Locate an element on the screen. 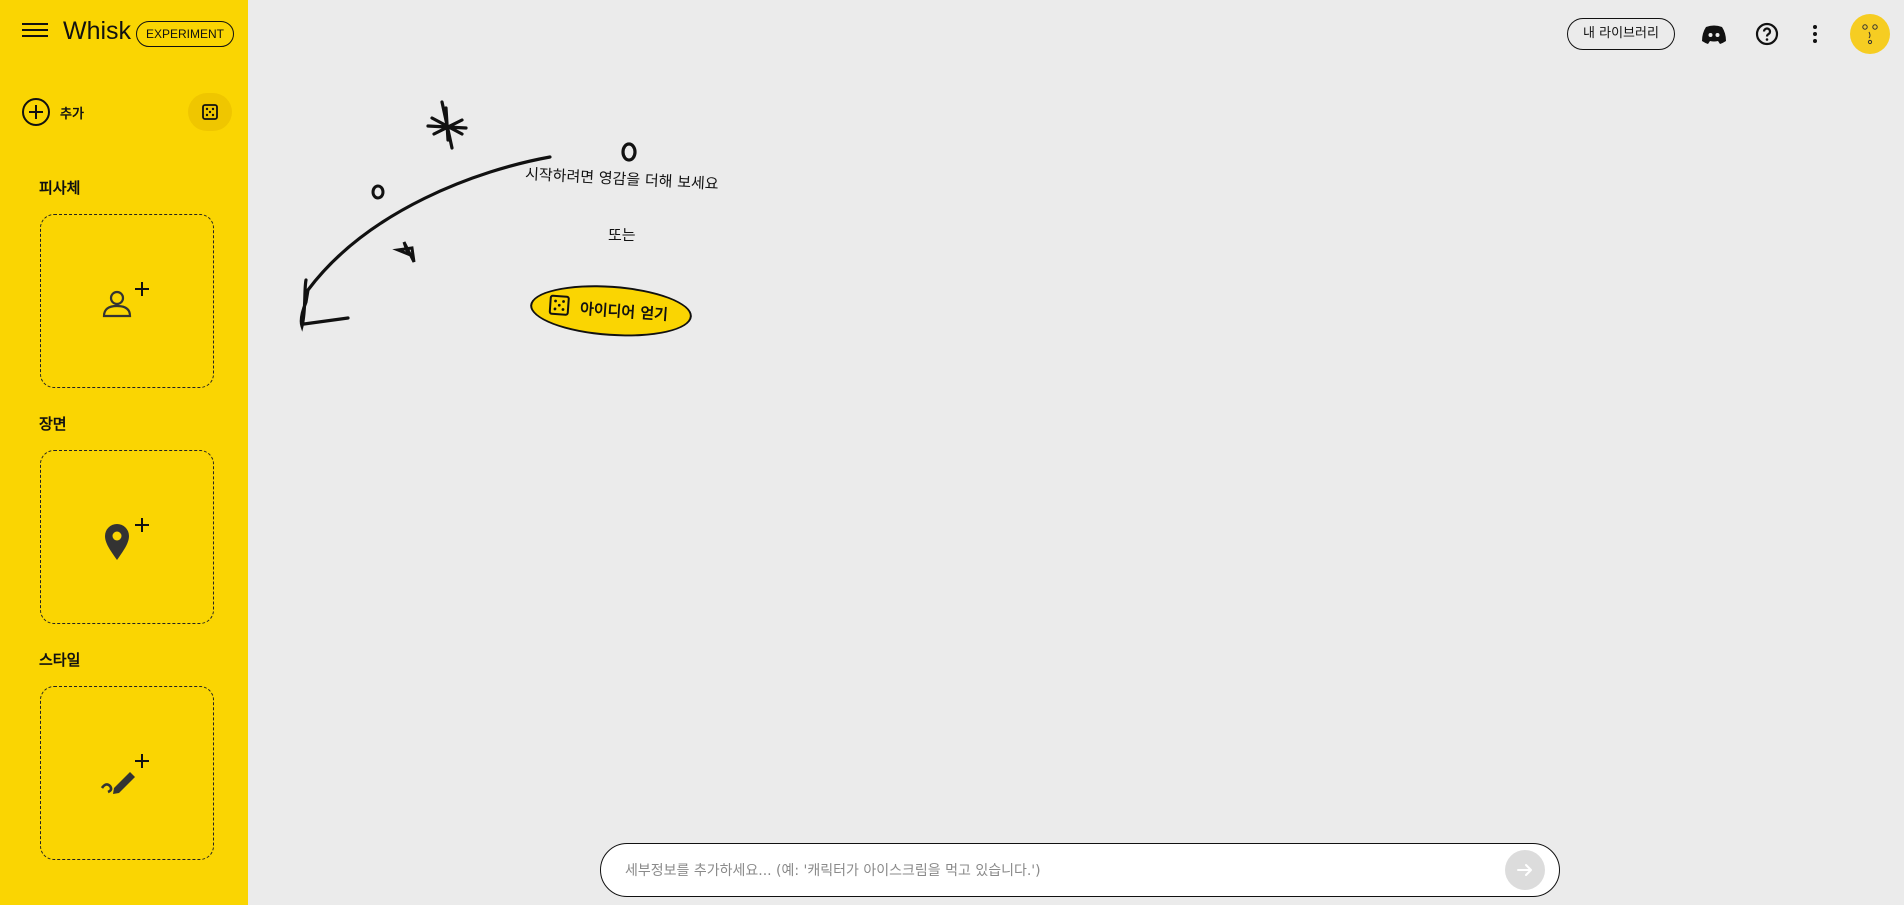 The width and height of the screenshot is (1904, 905). plus-circle-icon is located at coordinates (36, 112).